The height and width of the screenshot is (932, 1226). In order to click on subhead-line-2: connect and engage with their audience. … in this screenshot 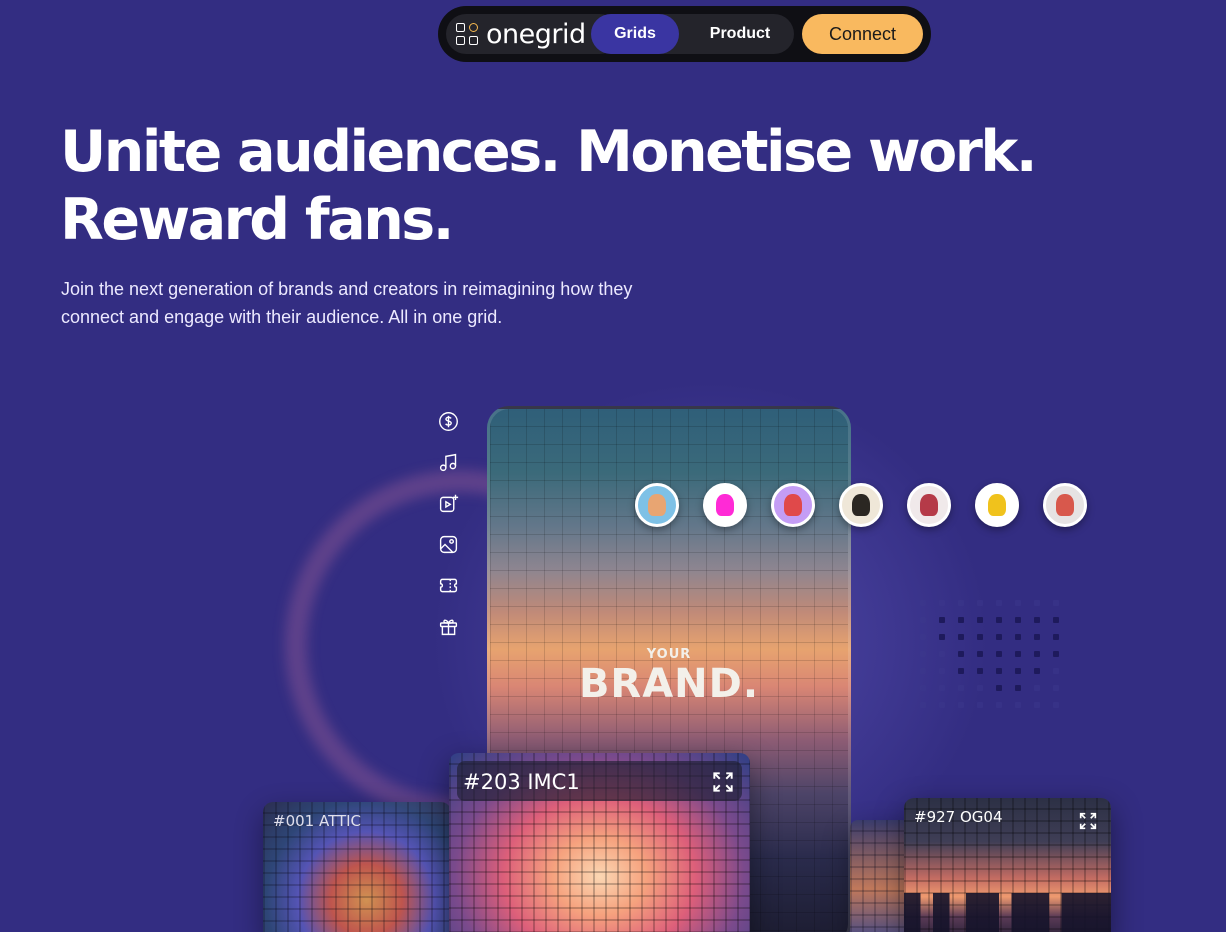, I will do `click(282, 317)`.